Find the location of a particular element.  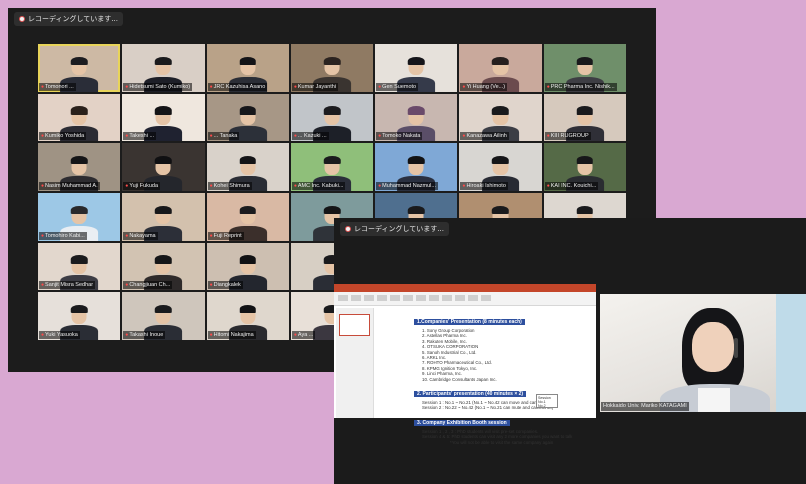

participant-tile: ● Takashi Inoue is located at coordinates (163, 316).